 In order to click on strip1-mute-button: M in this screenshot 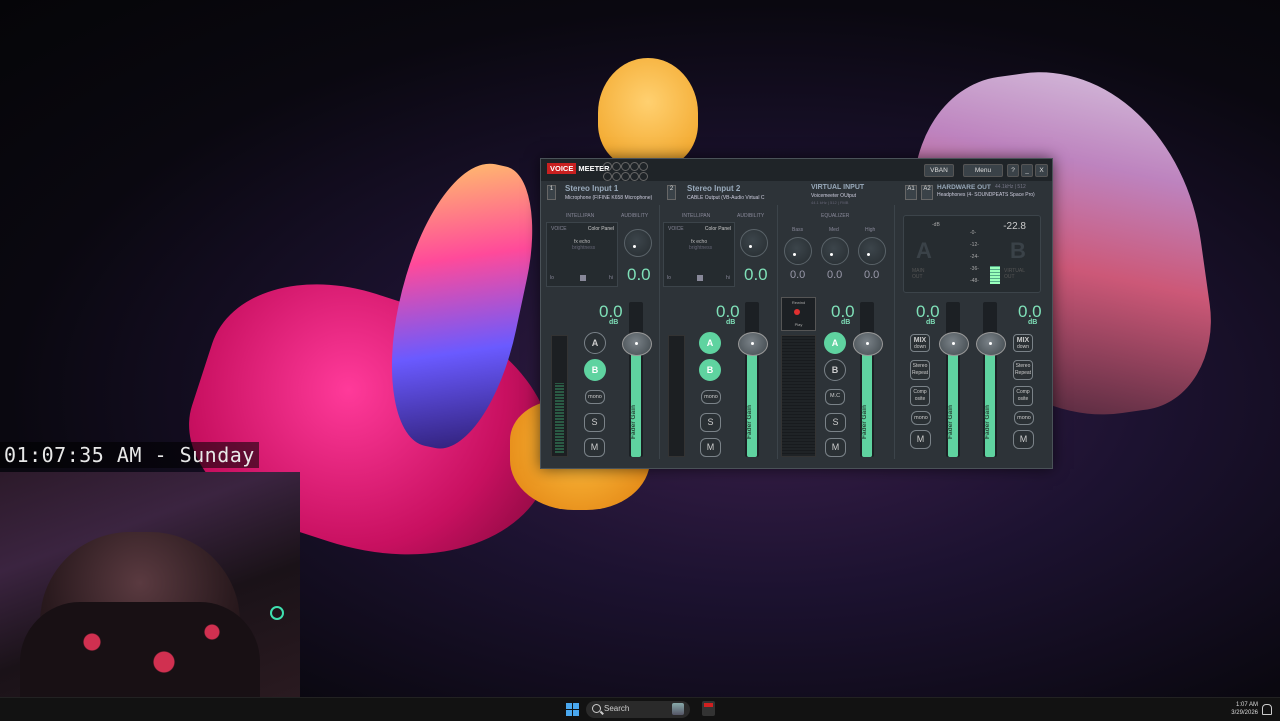, I will do `click(594, 447)`.